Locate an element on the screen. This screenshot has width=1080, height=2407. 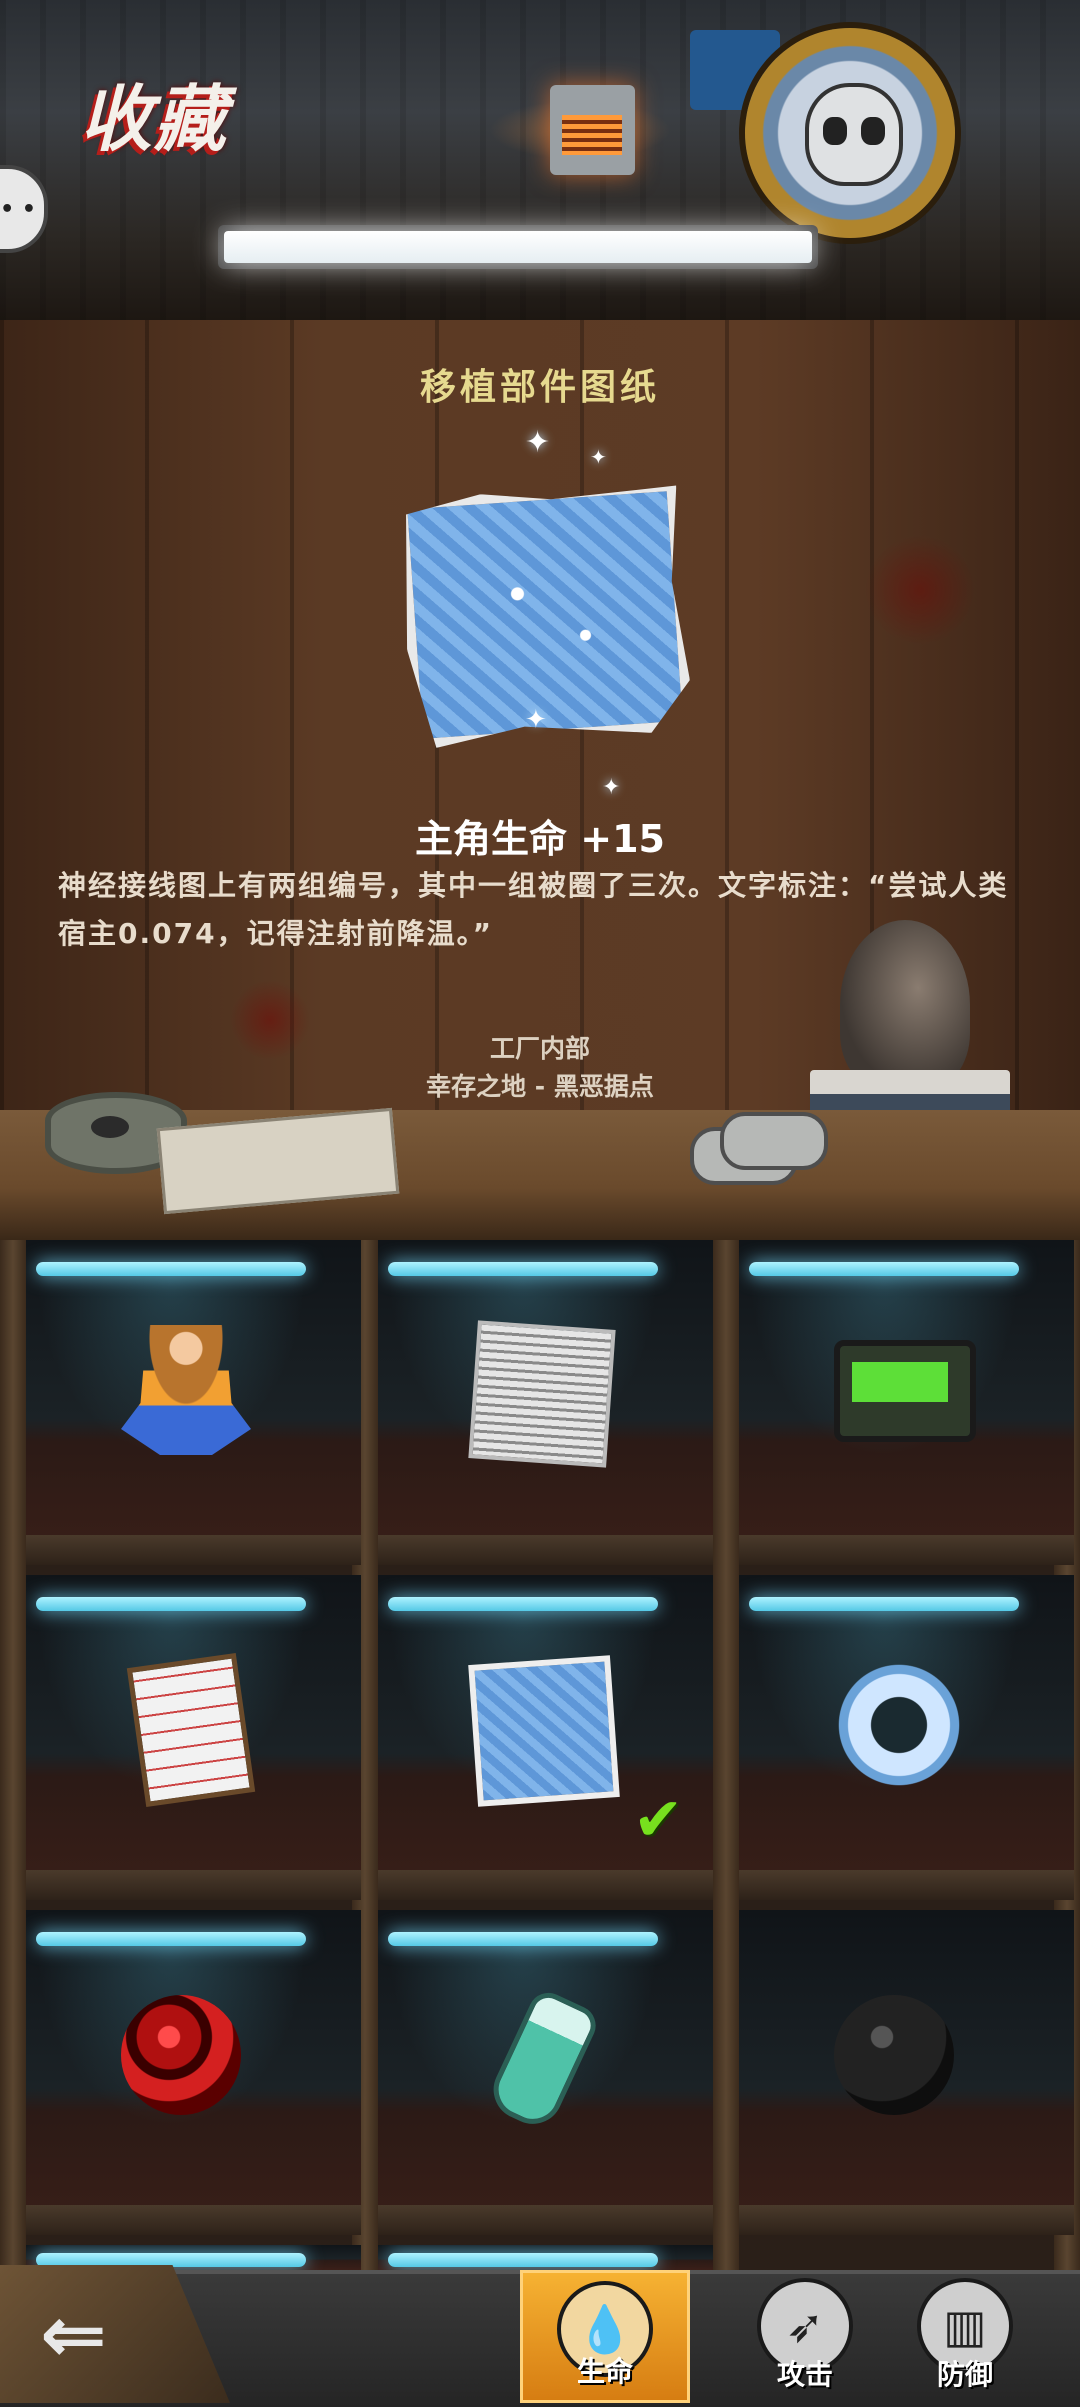
heater-decoration is located at coordinates (592, 130).